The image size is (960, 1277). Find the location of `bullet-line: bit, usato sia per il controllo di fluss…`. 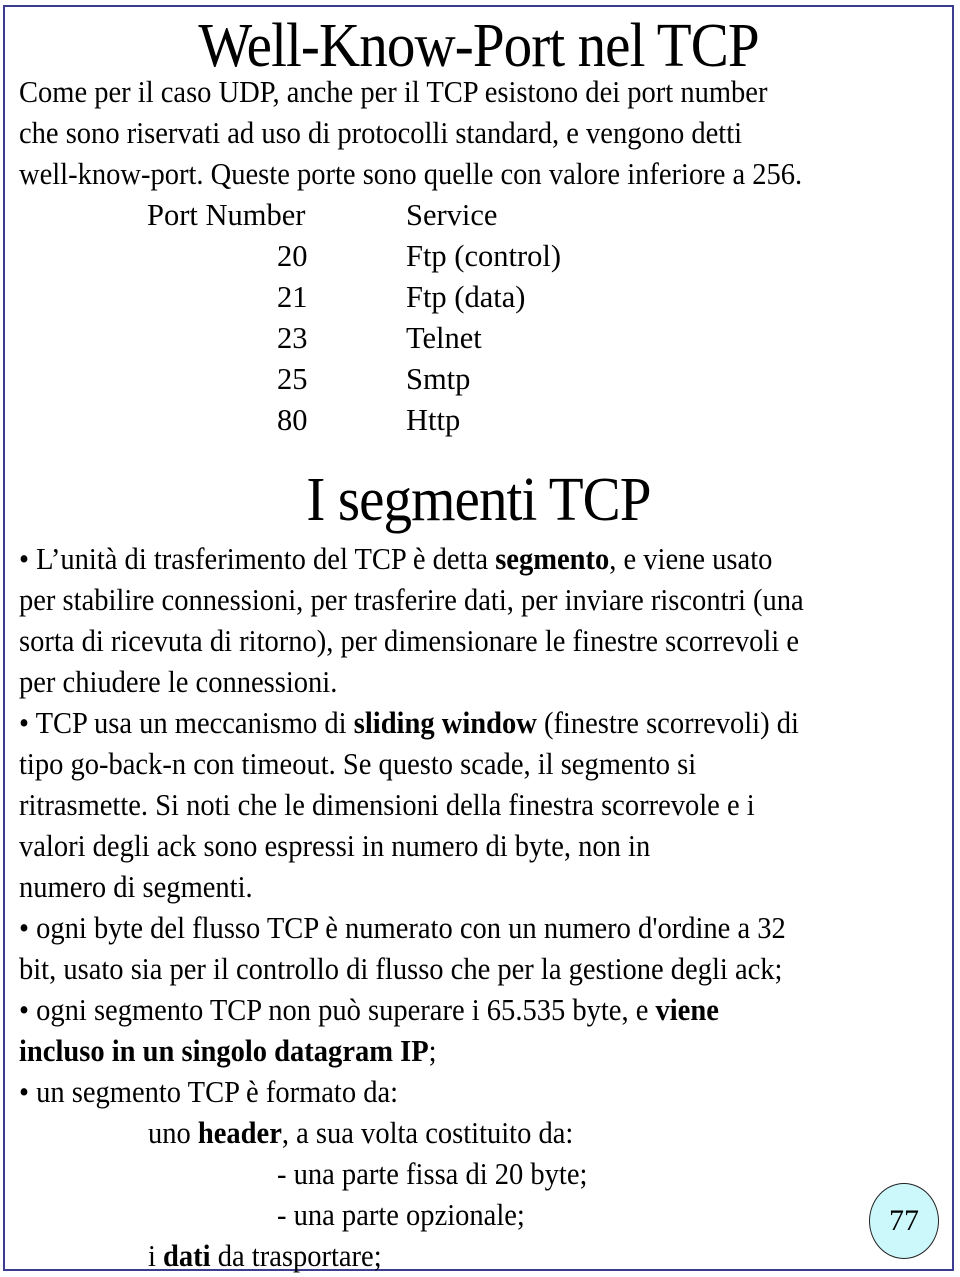

bullet-line: bit, usato sia per il controllo di fluss… is located at coordinates (401, 969).